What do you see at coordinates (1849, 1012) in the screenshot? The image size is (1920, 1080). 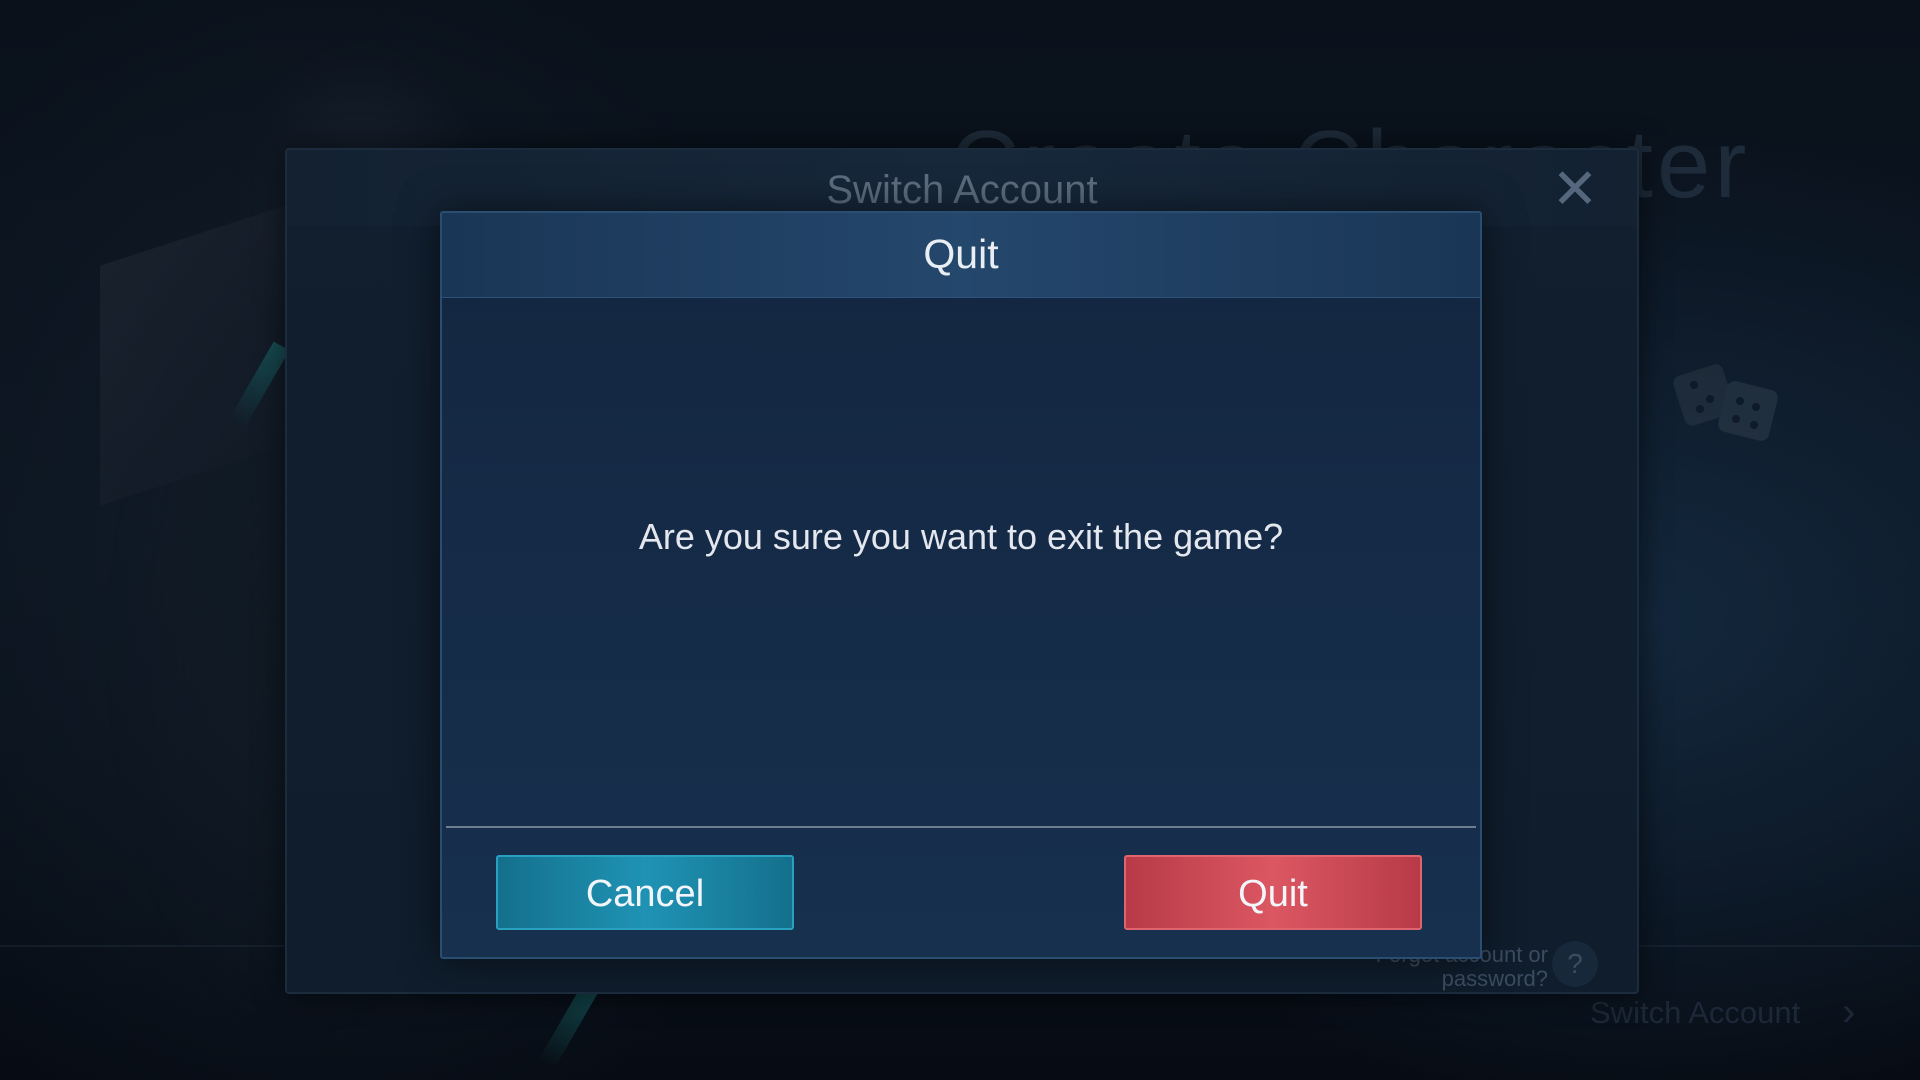 I see `chevron-right-icon: ›` at bounding box center [1849, 1012].